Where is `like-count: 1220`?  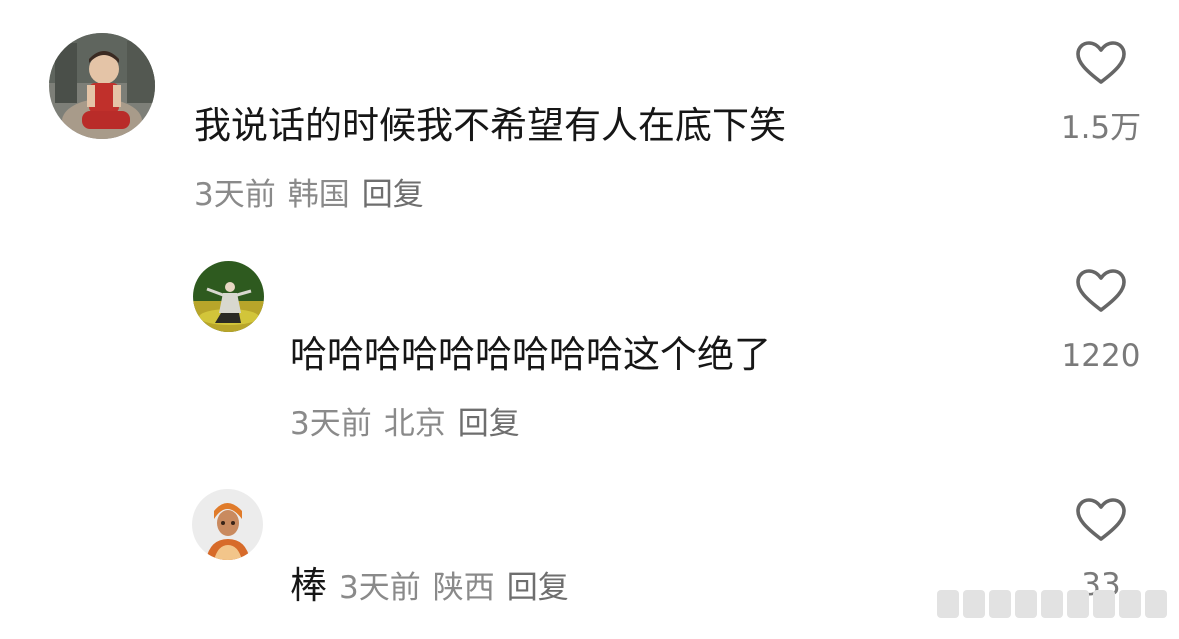
like-count: 1220 is located at coordinates (1101, 356).